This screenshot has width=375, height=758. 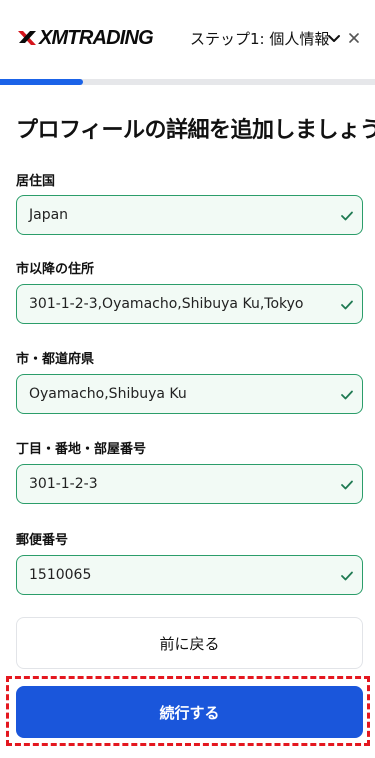 I want to click on chevron-down-icon, so click(x=334, y=38).